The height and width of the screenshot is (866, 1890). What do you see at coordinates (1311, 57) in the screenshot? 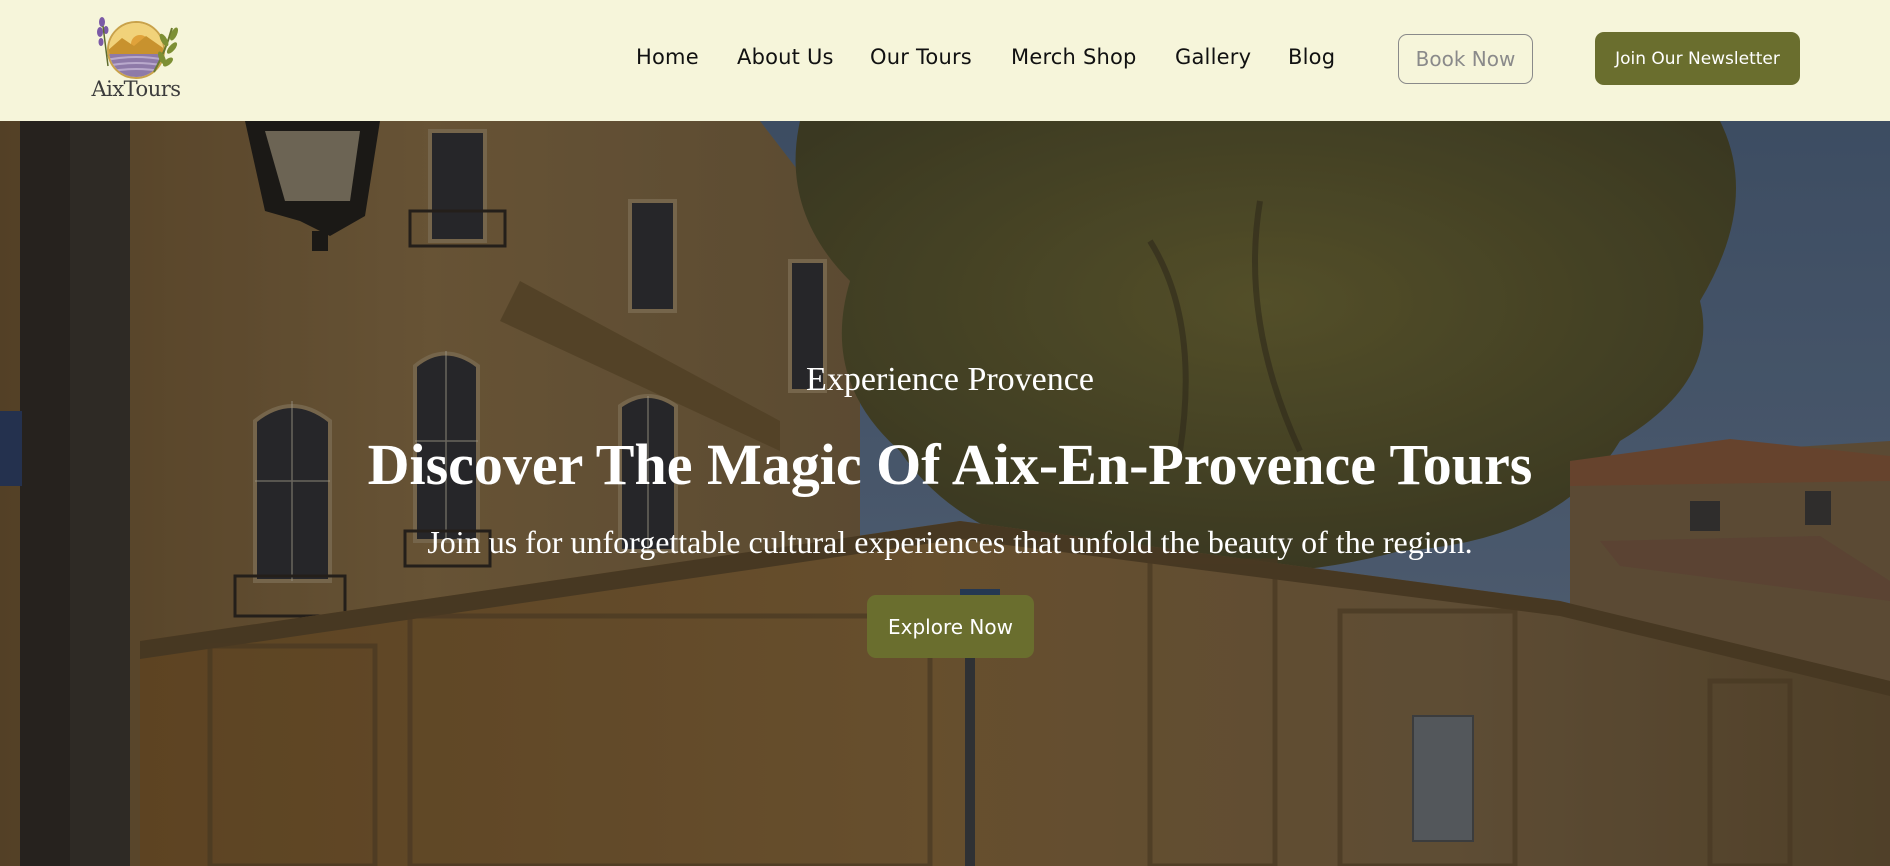
I see `nav-link-blog: Blog` at bounding box center [1311, 57].